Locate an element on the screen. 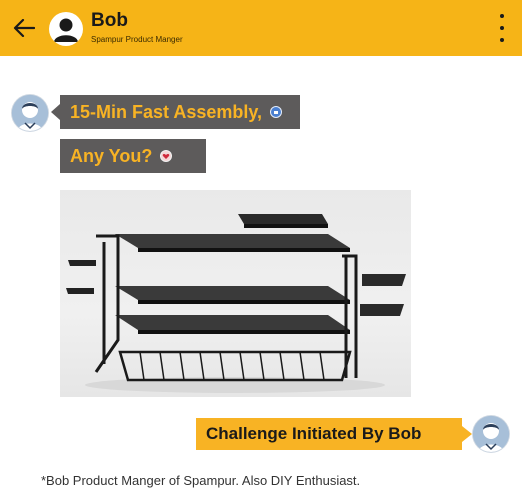 The height and width of the screenshot is (493, 522). thumbs-up-emoji-icon is located at coordinates (276, 112).